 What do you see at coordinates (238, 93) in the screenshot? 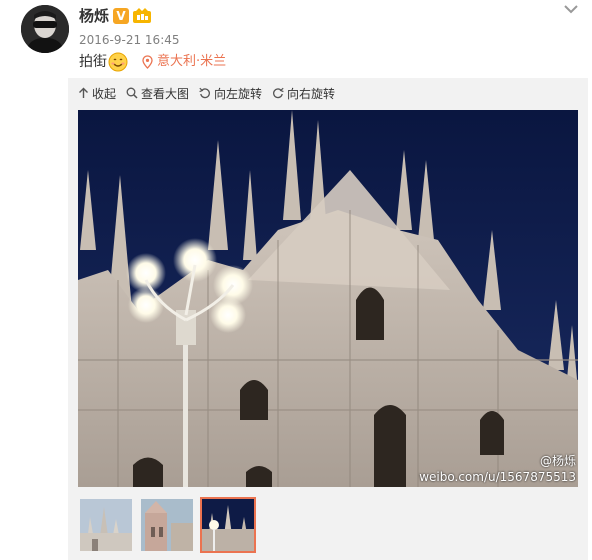
I see `rotate-left-label: 向左旋转` at bounding box center [238, 93].